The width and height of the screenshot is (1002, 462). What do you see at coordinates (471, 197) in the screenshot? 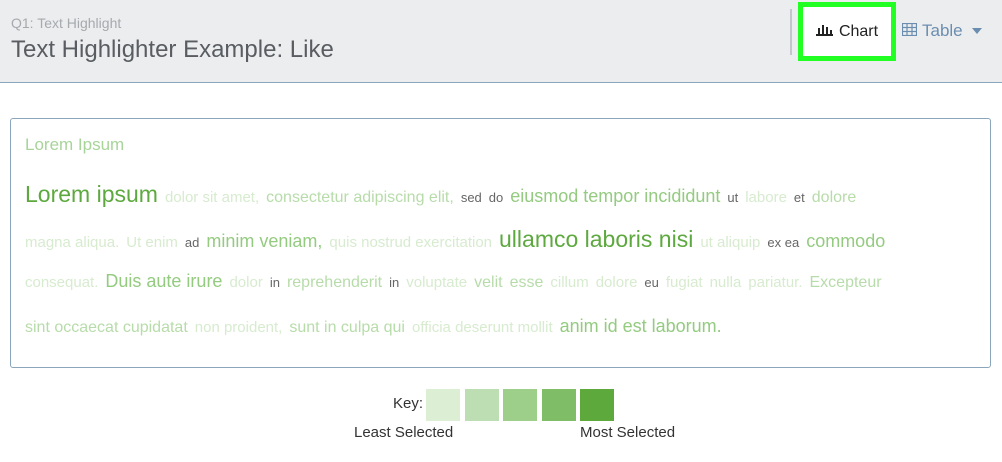
I see `highlighted-phrase: sed` at bounding box center [471, 197].